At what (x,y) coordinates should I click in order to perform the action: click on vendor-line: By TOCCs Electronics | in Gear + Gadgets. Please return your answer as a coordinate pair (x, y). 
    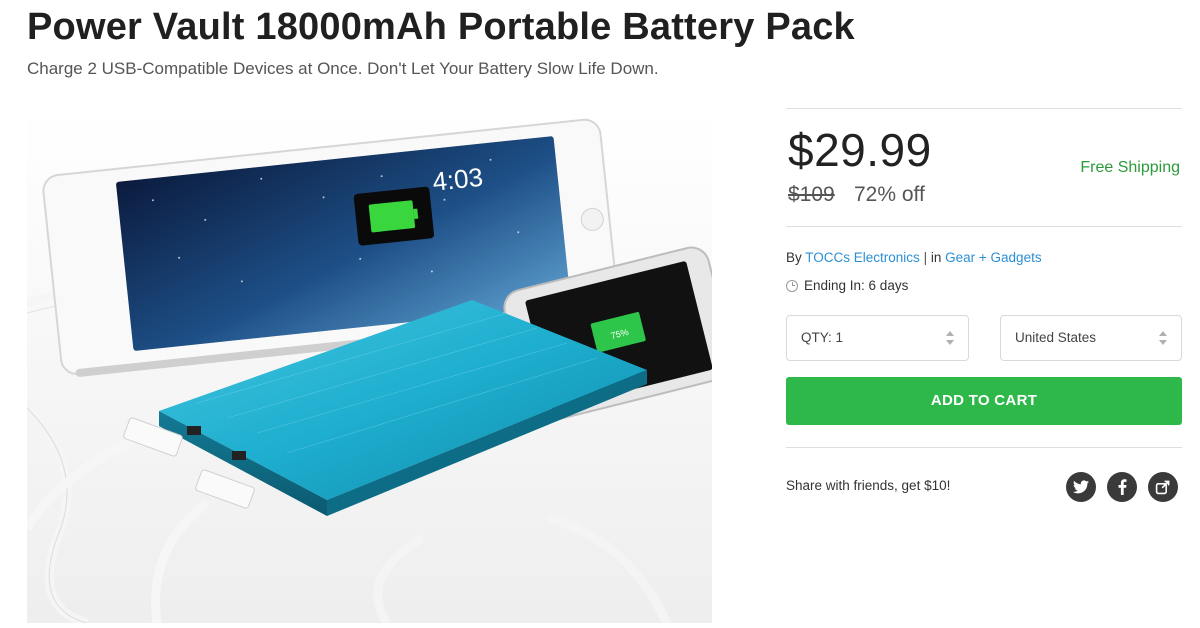
    Looking at the image, I should click on (914, 257).